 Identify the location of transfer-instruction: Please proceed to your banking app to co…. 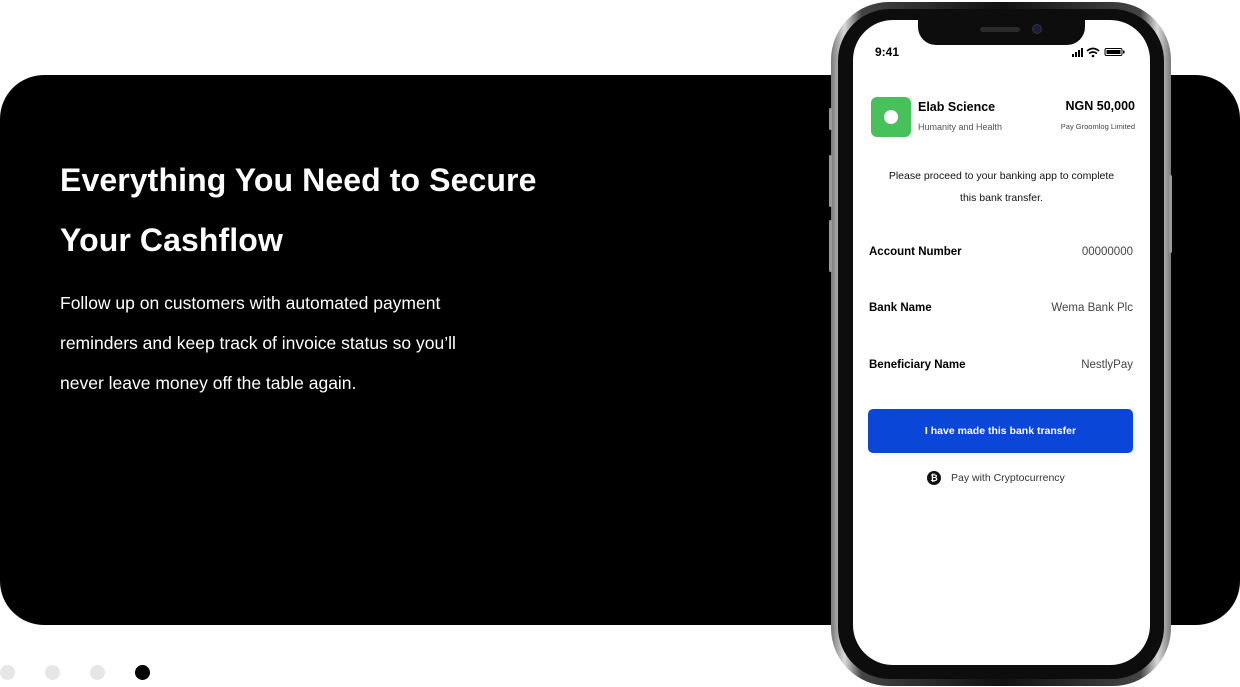
(1001, 187).